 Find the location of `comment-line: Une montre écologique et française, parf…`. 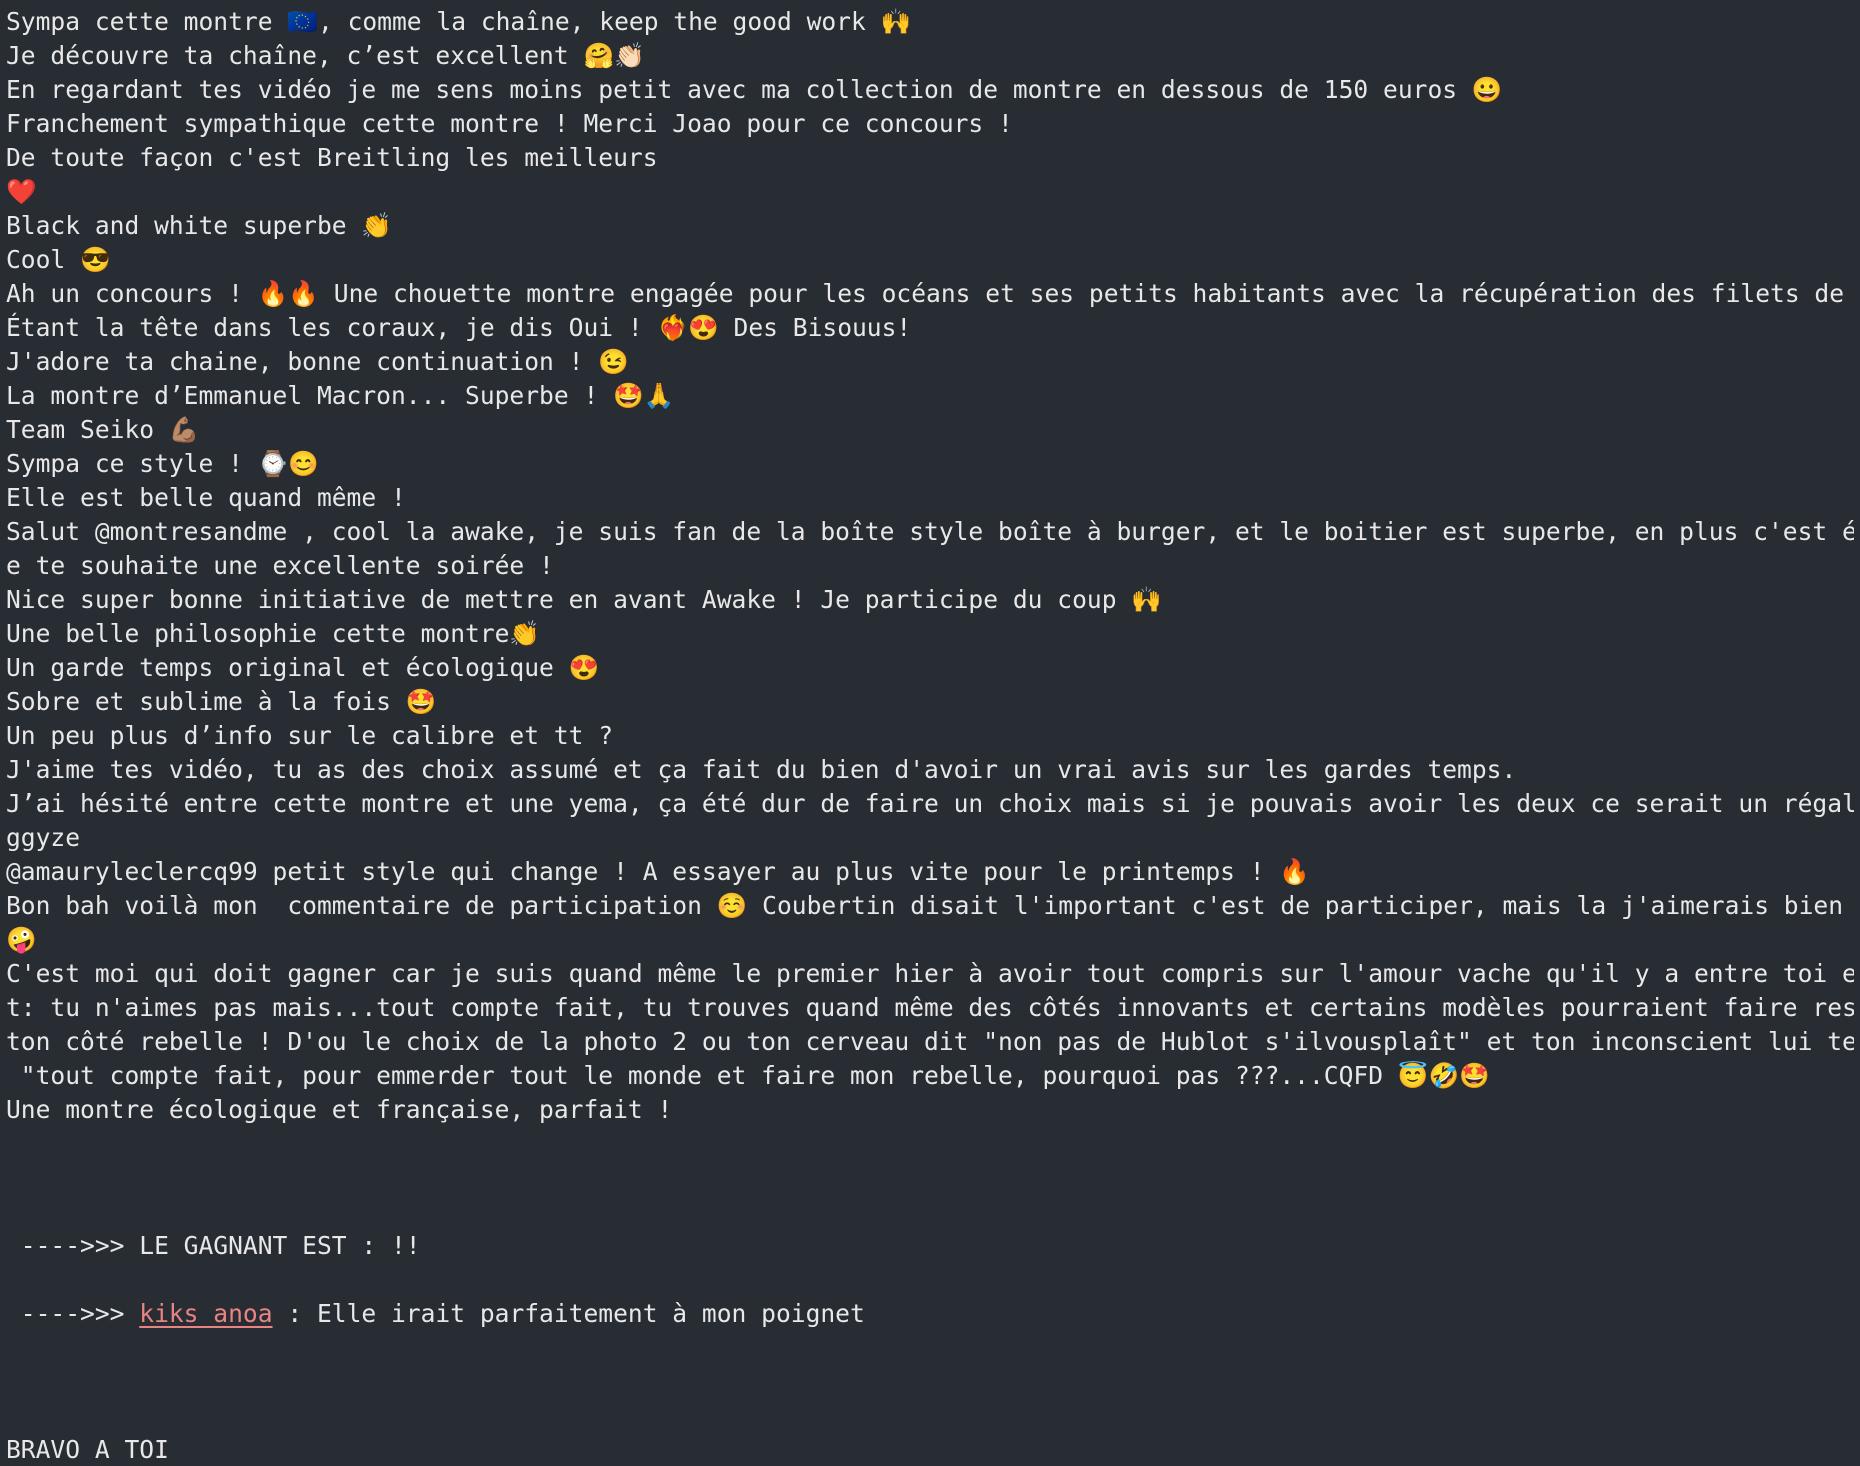

comment-line: Une montre écologique et française, parf… is located at coordinates (339, 1109).